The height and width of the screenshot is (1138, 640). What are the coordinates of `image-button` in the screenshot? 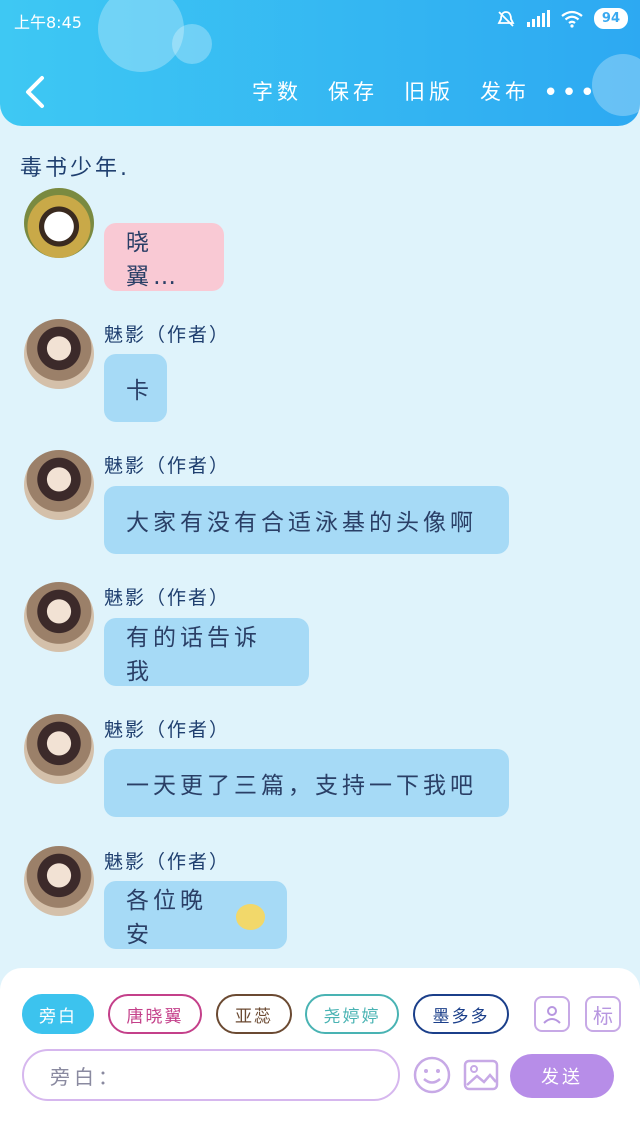 It's located at (481, 1075).